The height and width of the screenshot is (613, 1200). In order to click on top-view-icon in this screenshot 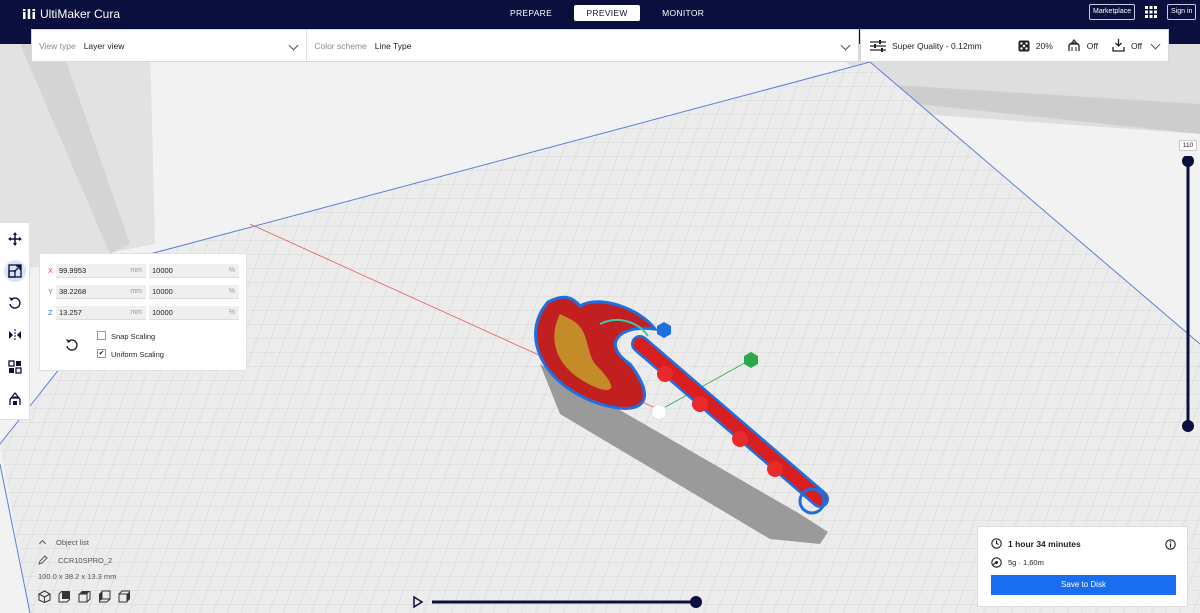, I will do `click(84, 596)`.